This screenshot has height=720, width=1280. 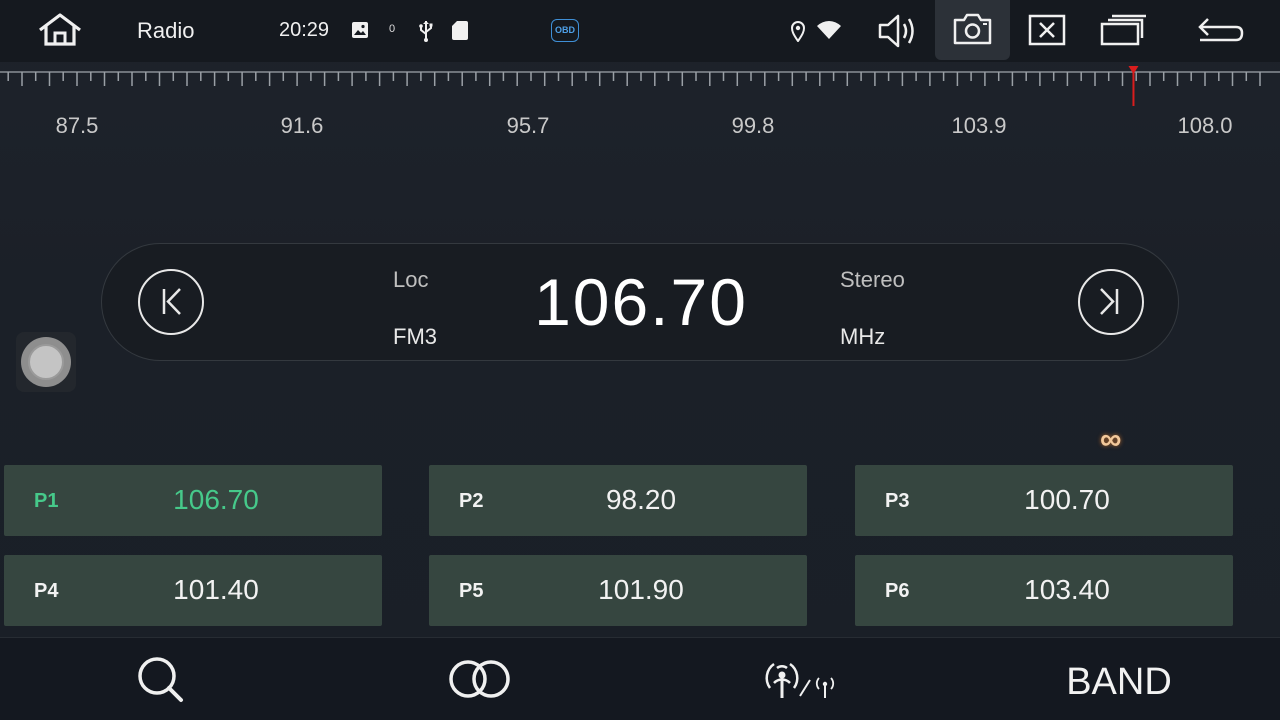 I want to click on screenshot-icon, so click(x=972, y=29).